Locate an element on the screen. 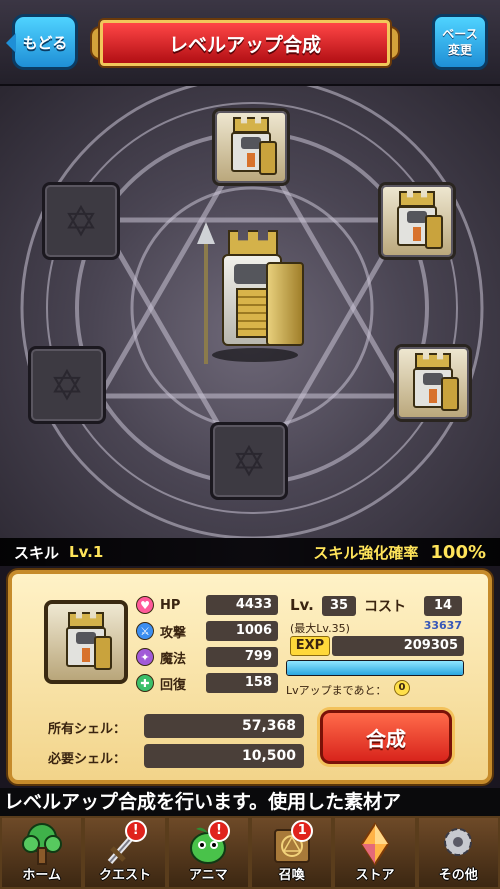 The image size is (500, 889). nav-summon: 1 召喚 is located at coordinates (291, 852).